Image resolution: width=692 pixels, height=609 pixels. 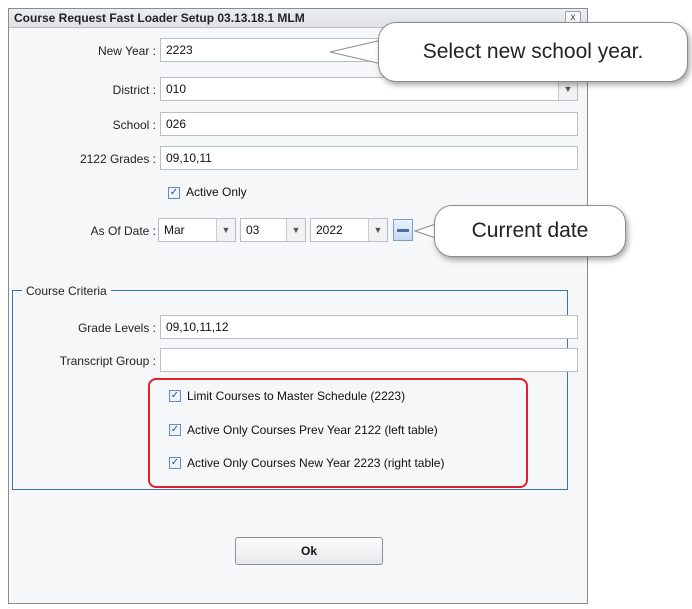 What do you see at coordinates (134, 125) in the screenshot?
I see `school-label: School :` at bounding box center [134, 125].